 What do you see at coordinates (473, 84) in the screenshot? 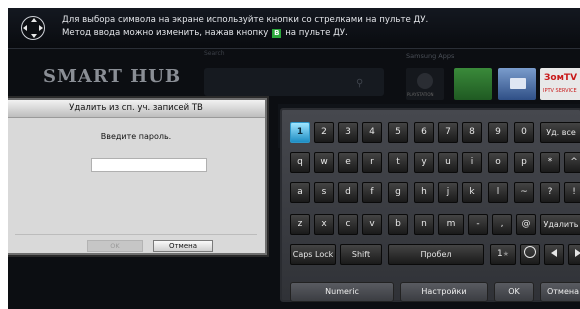
I see `app-tile-green` at bounding box center [473, 84].